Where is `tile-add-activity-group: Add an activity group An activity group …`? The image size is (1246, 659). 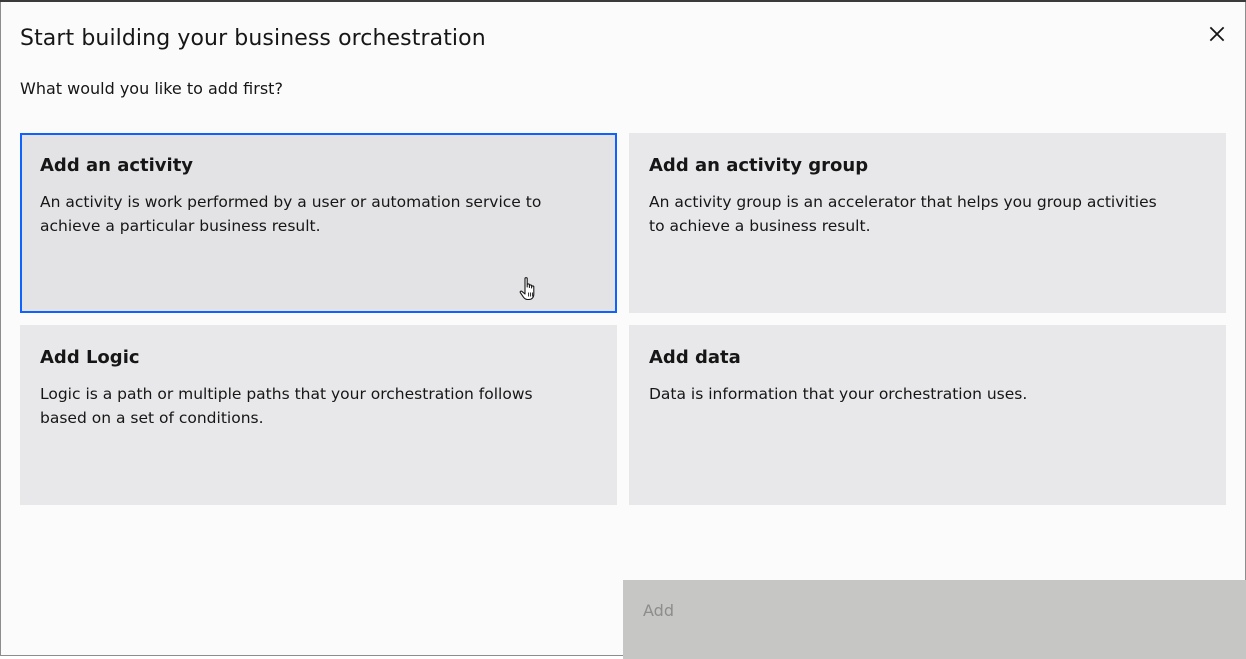 tile-add-activity-group: Add an activity group An activity group … is located at coordinates (927, 223).